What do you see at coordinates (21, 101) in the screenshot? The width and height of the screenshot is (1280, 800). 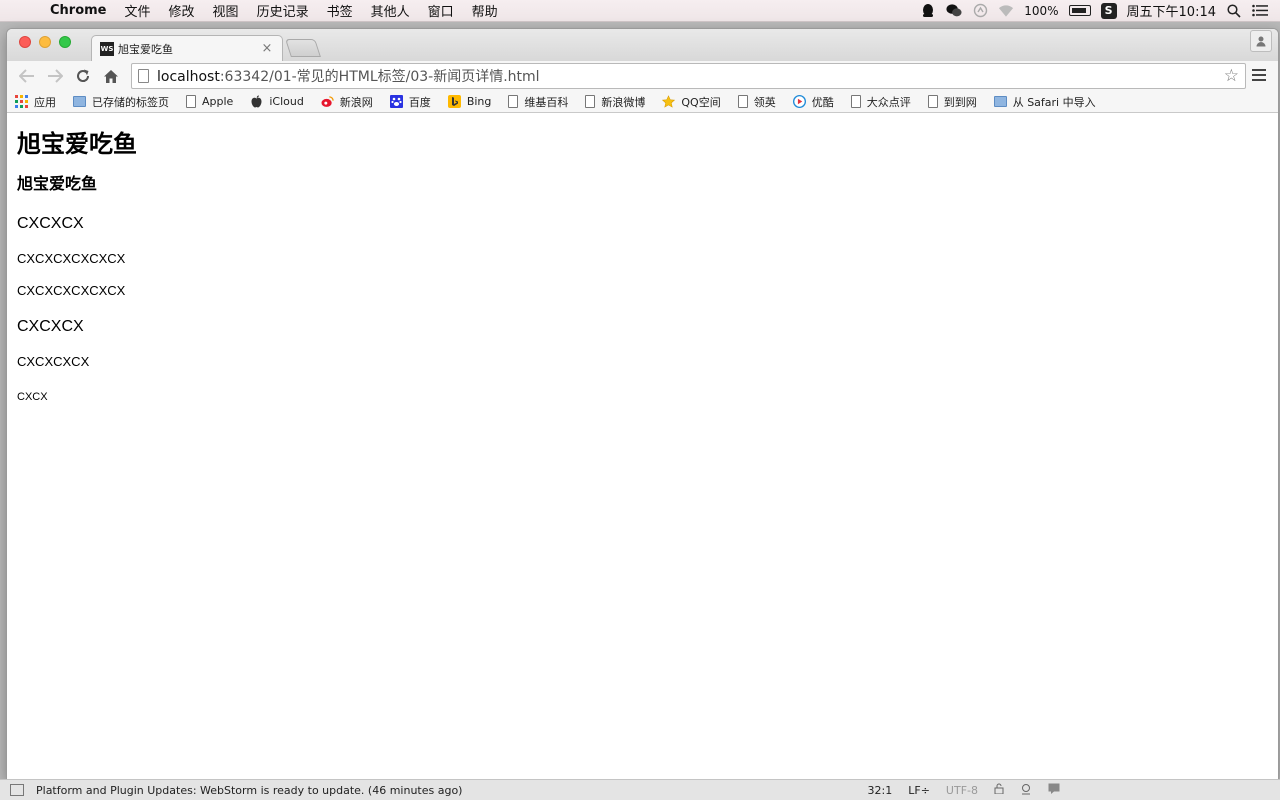 I see `apps-grid-icon` at bounding box center [21, 101].